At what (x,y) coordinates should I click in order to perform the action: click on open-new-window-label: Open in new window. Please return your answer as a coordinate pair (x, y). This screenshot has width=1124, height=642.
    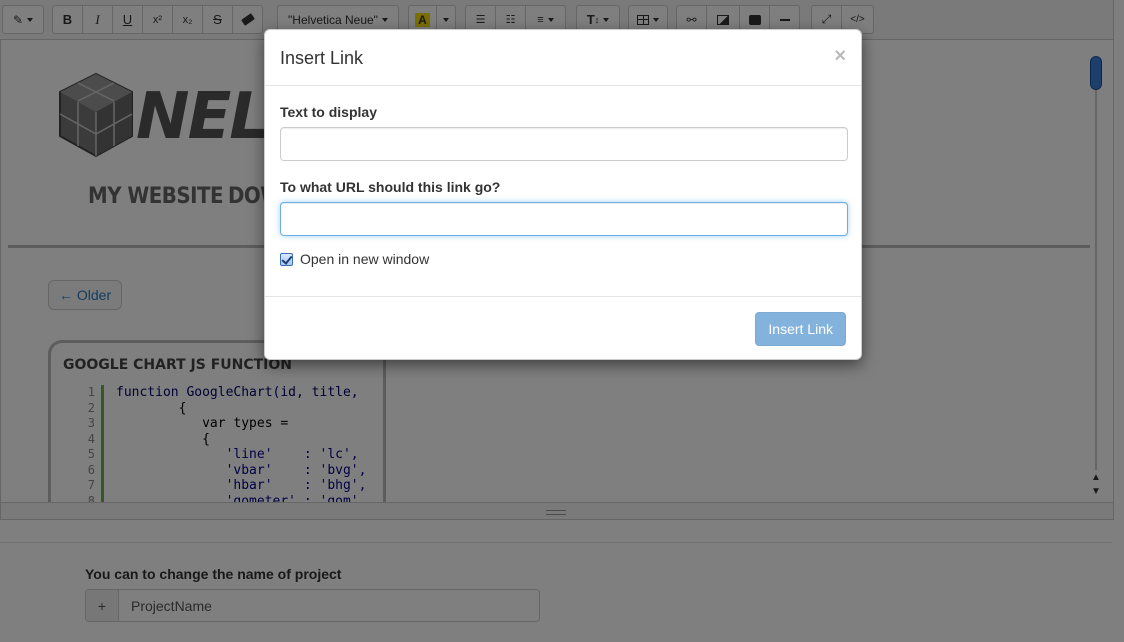
    Looking at the image, I should click on (364, 259).